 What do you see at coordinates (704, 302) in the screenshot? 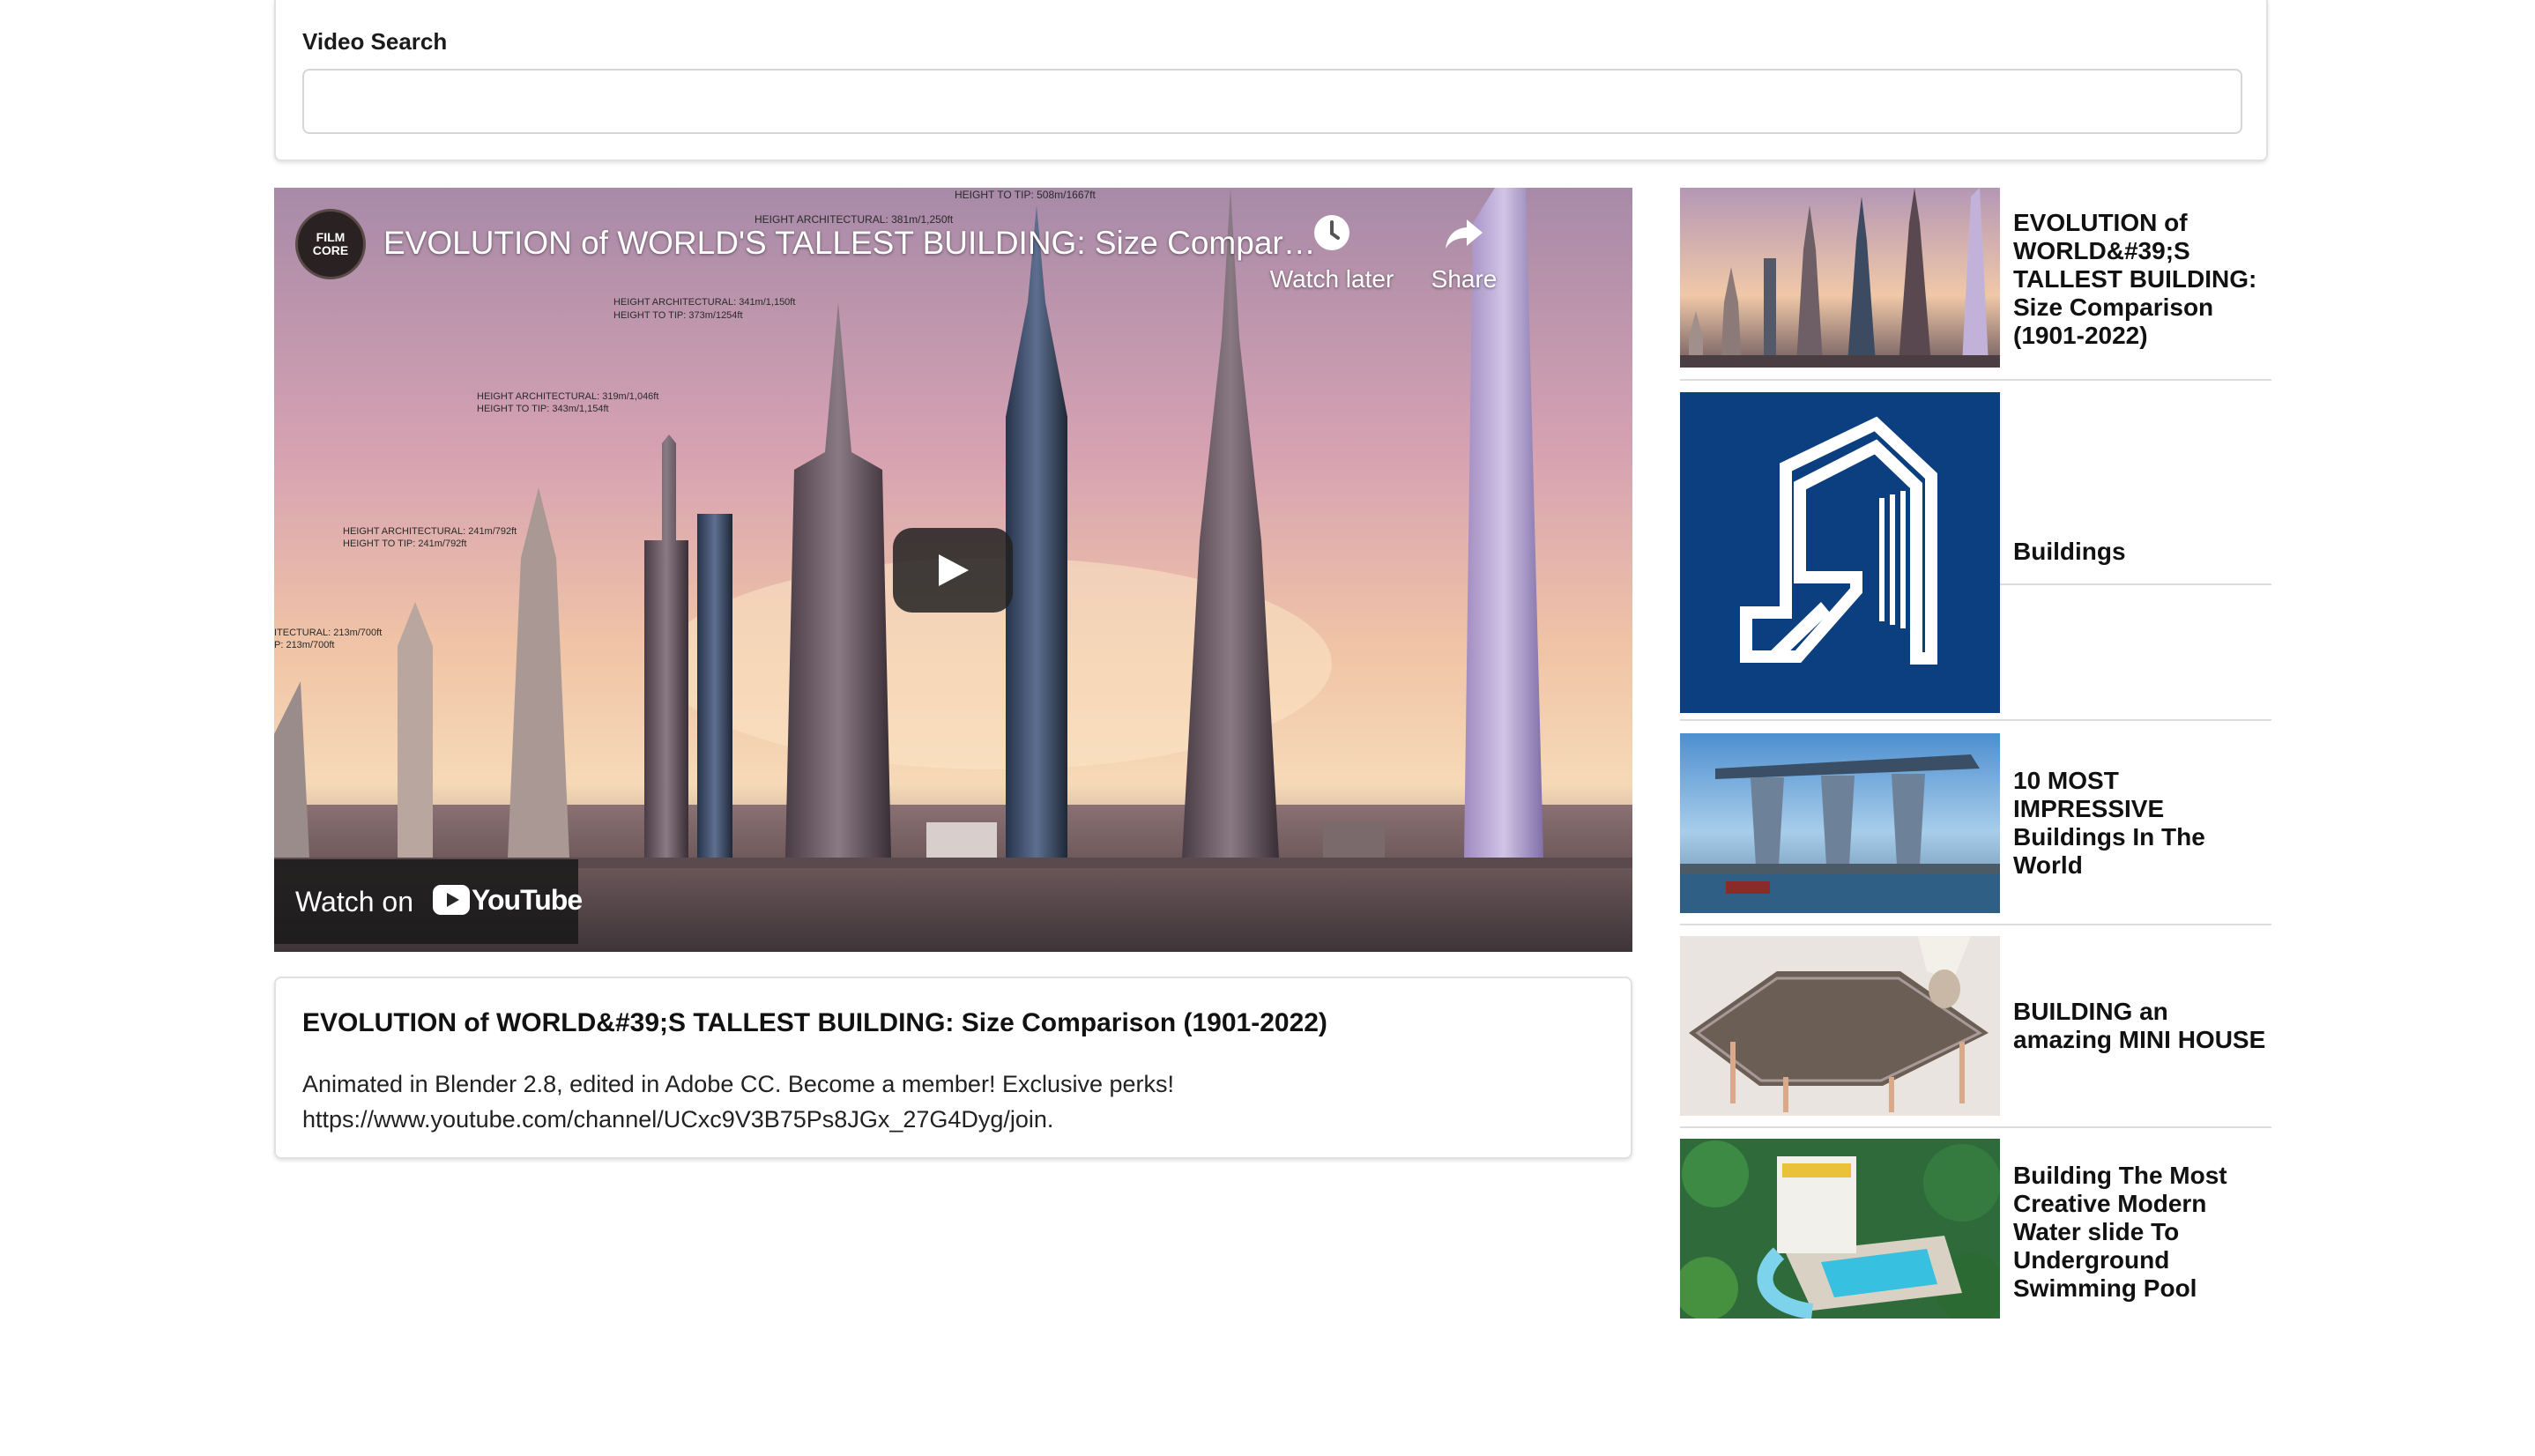
I see `annotation-text: HEIGHT ARCHITECTURAL: 341m/1,150ft` at bounding box center [704, 302].